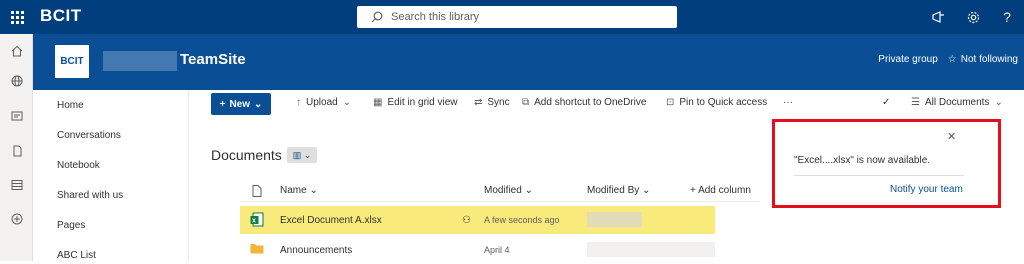  Describe the element at coordinates (222, 104) in the screenshot. I see `plus-icon: +` at that location.